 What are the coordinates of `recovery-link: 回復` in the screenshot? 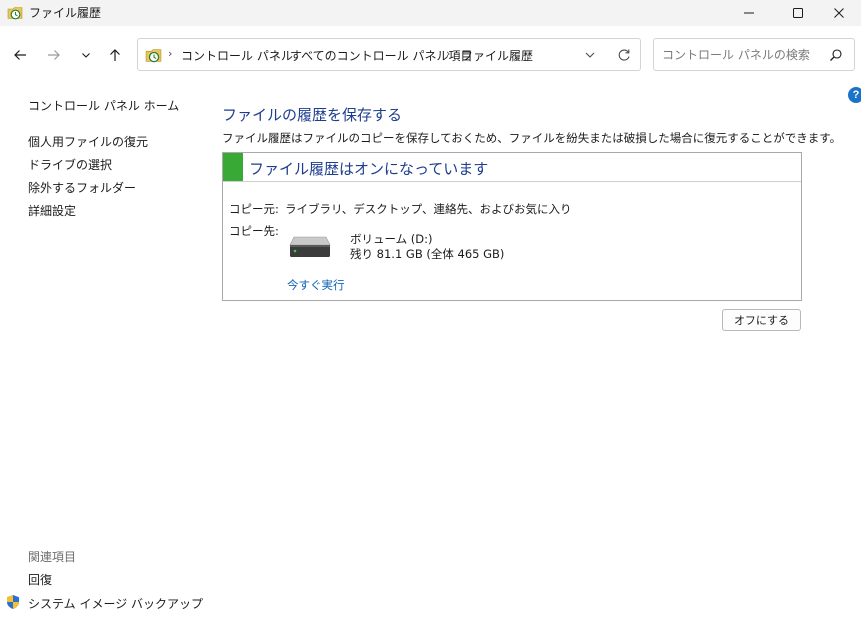 It's located at (40, 579).